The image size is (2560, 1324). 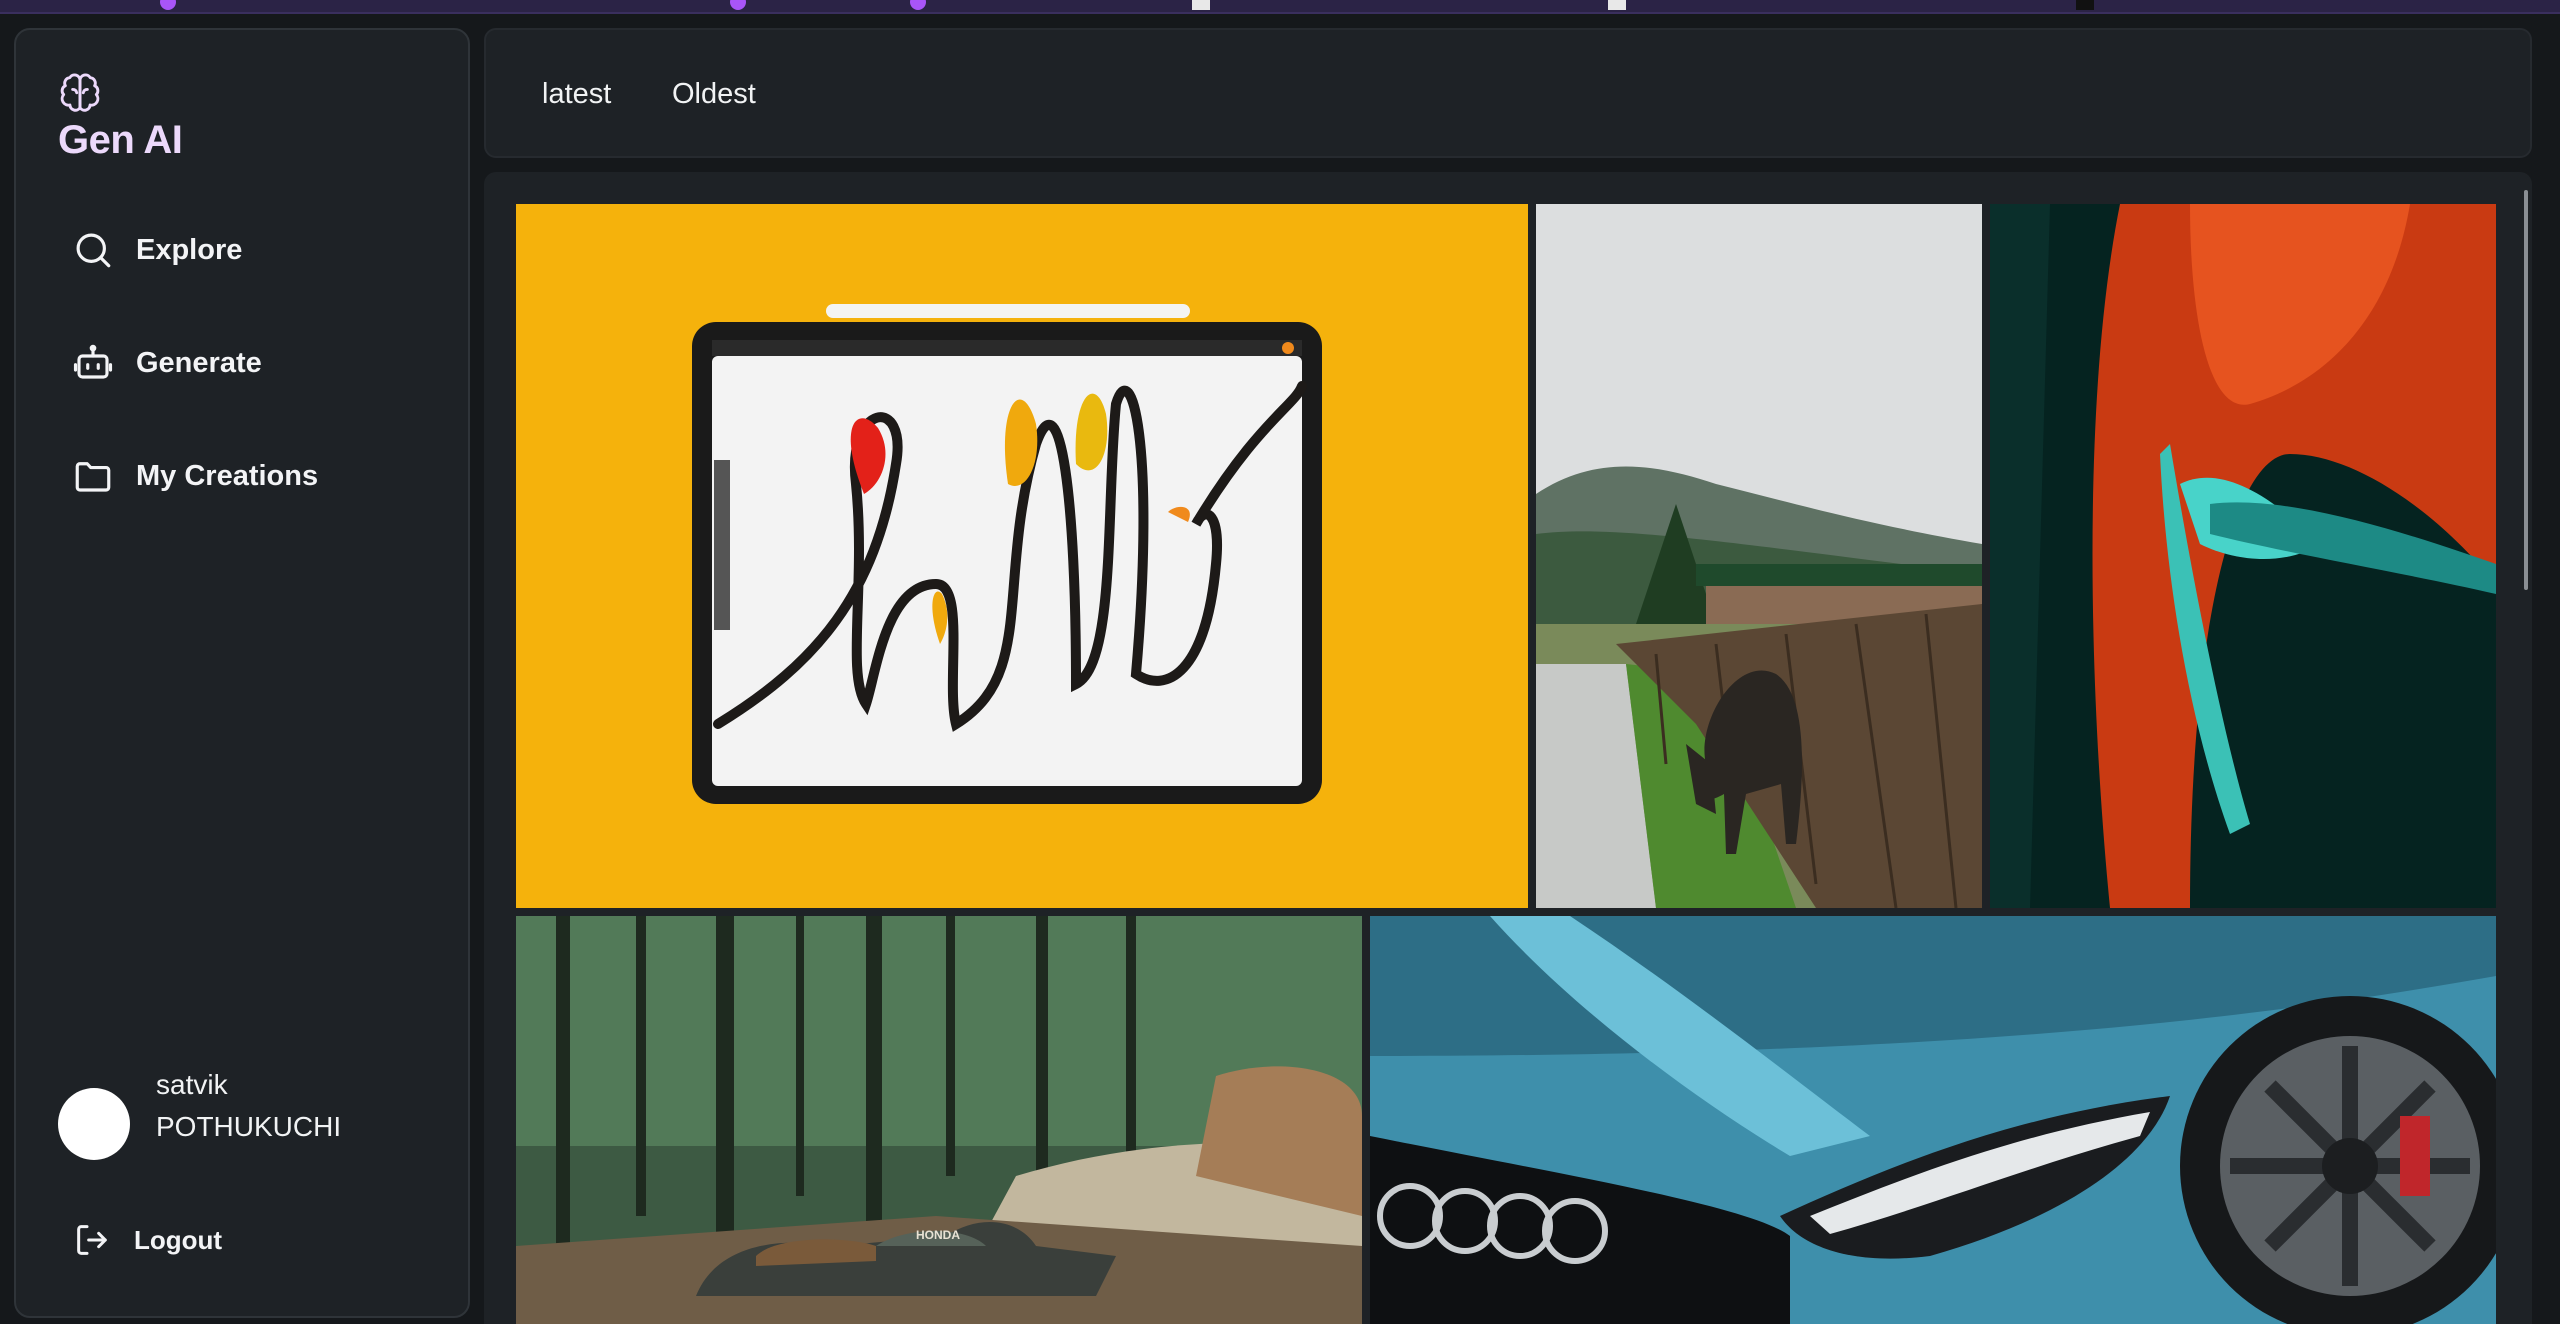 I want to click on browser-top-strip, so click(x=1280, y=7).